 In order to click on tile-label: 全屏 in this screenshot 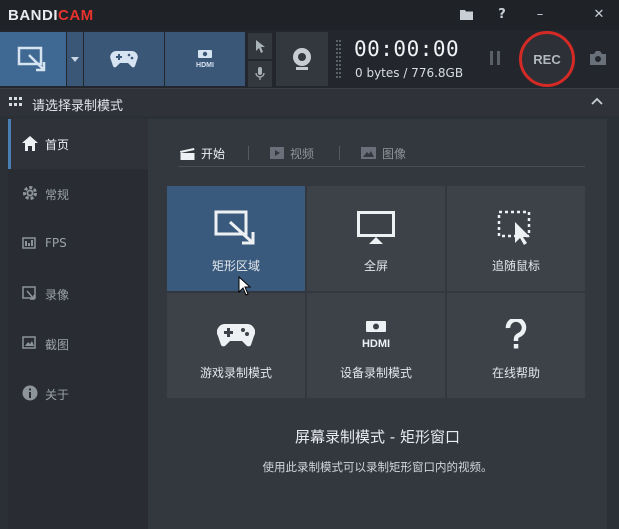, I will do `click(375, 266)`.